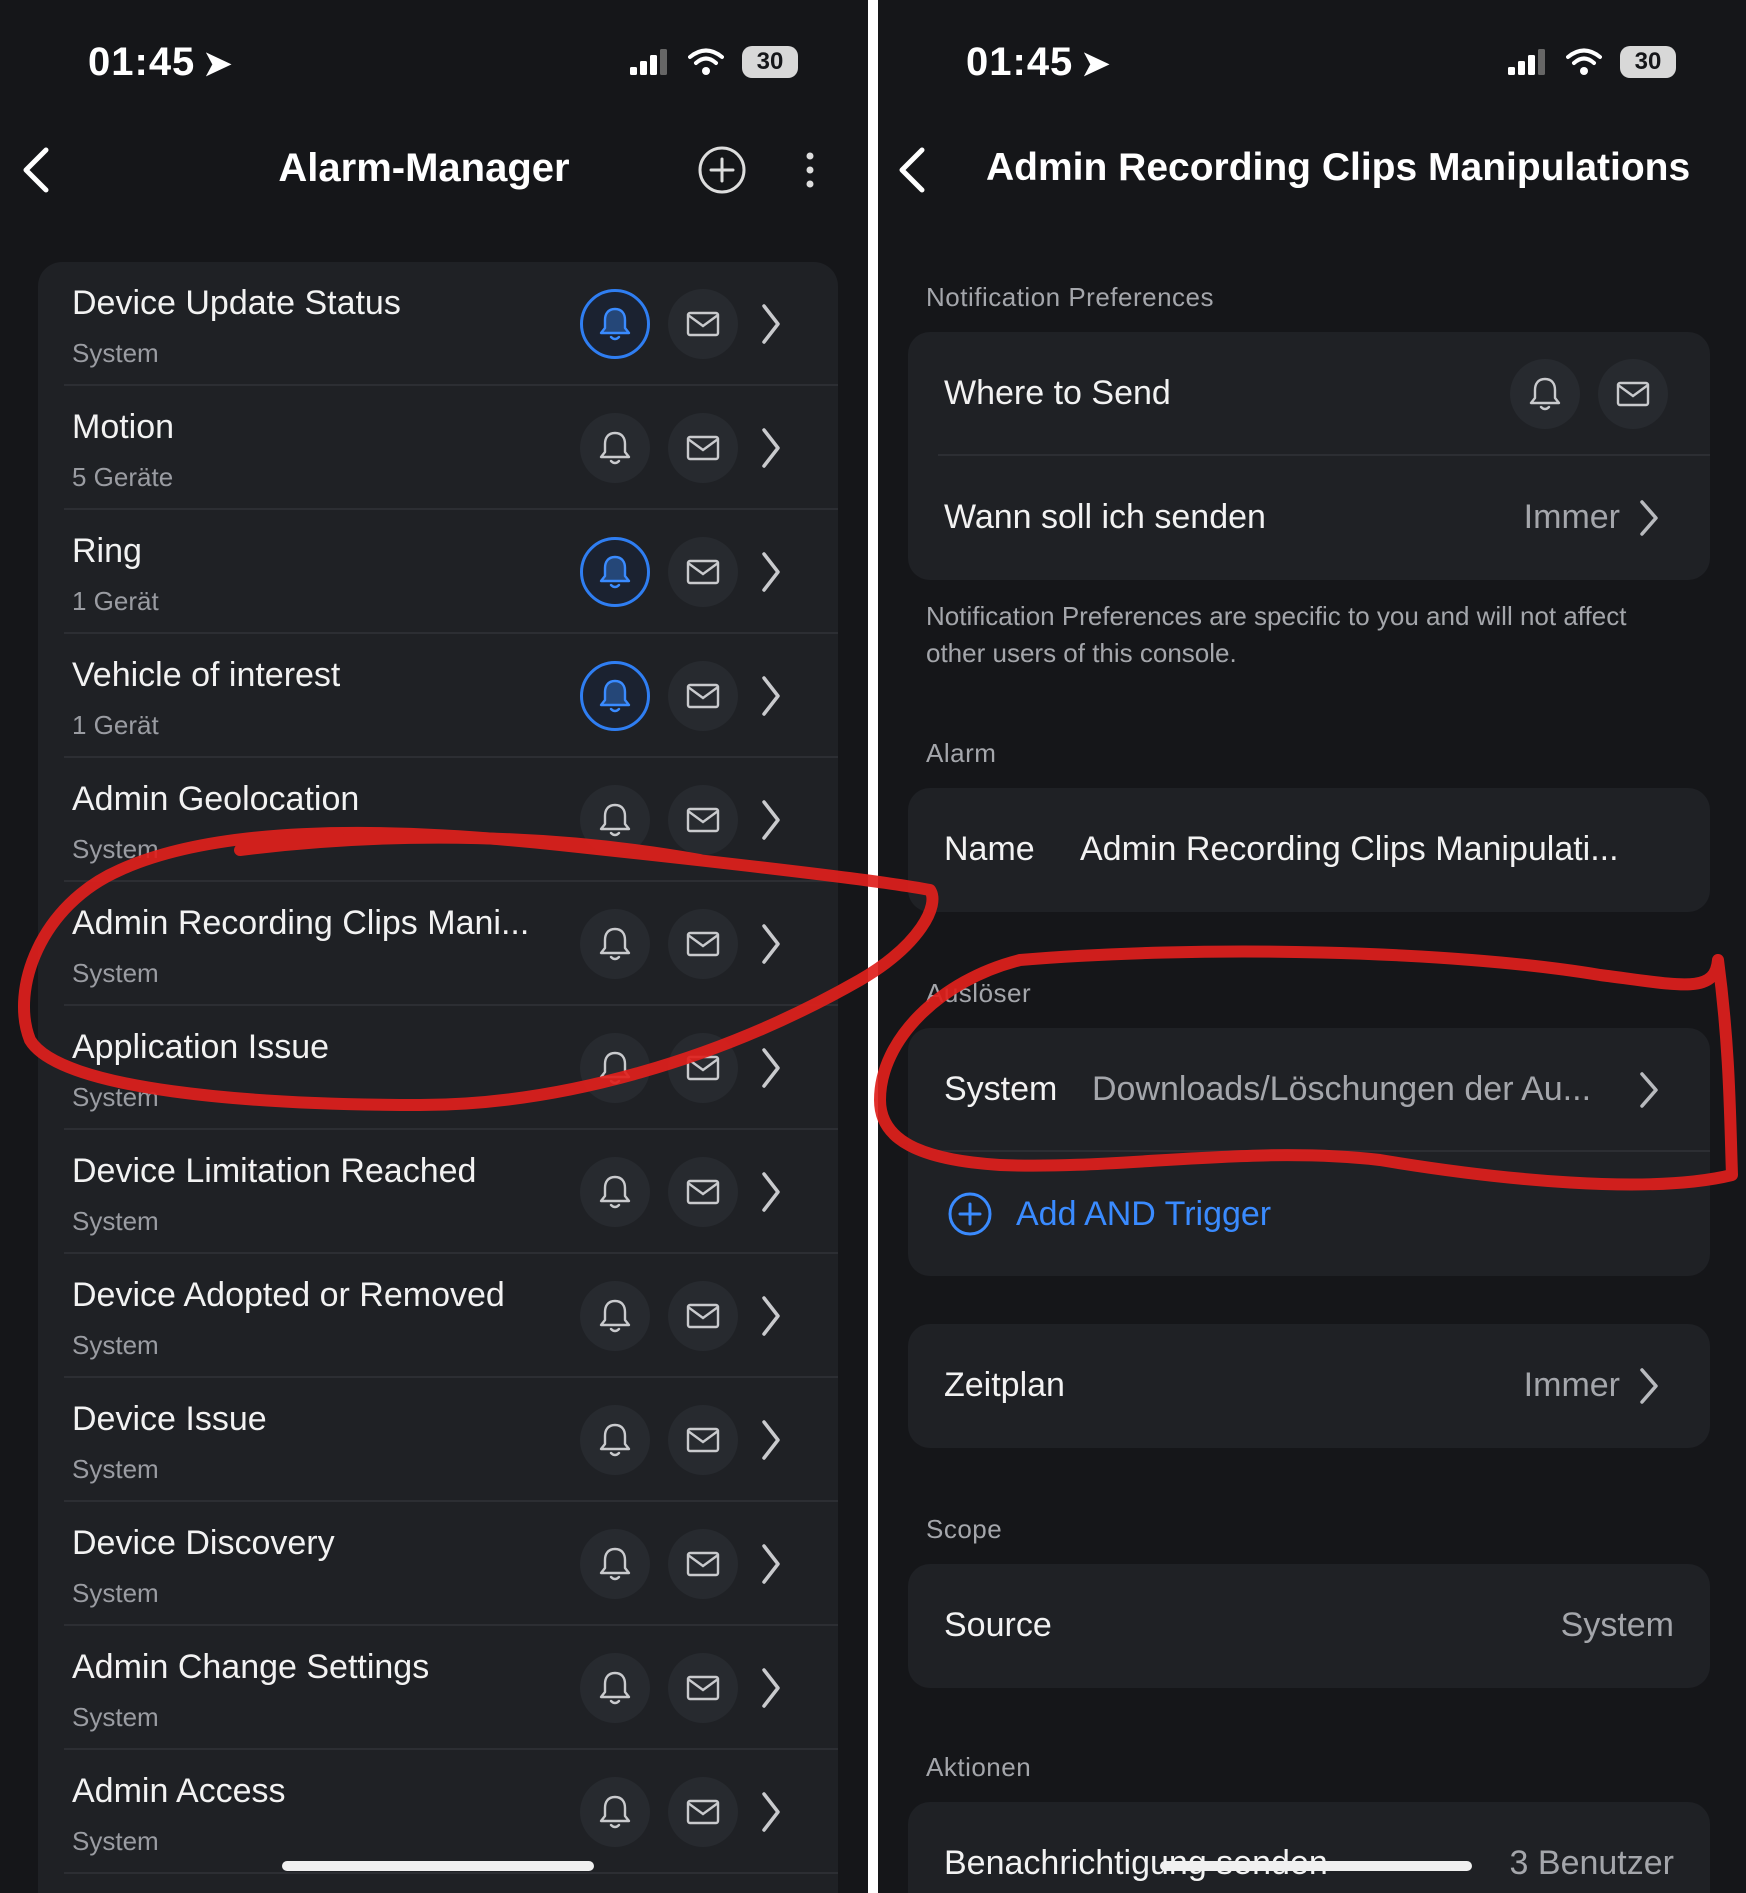 The height and width of the screenshot is (1893, 1746). I want to click on section-label-actions: Aktionen, so click(979, 1767).